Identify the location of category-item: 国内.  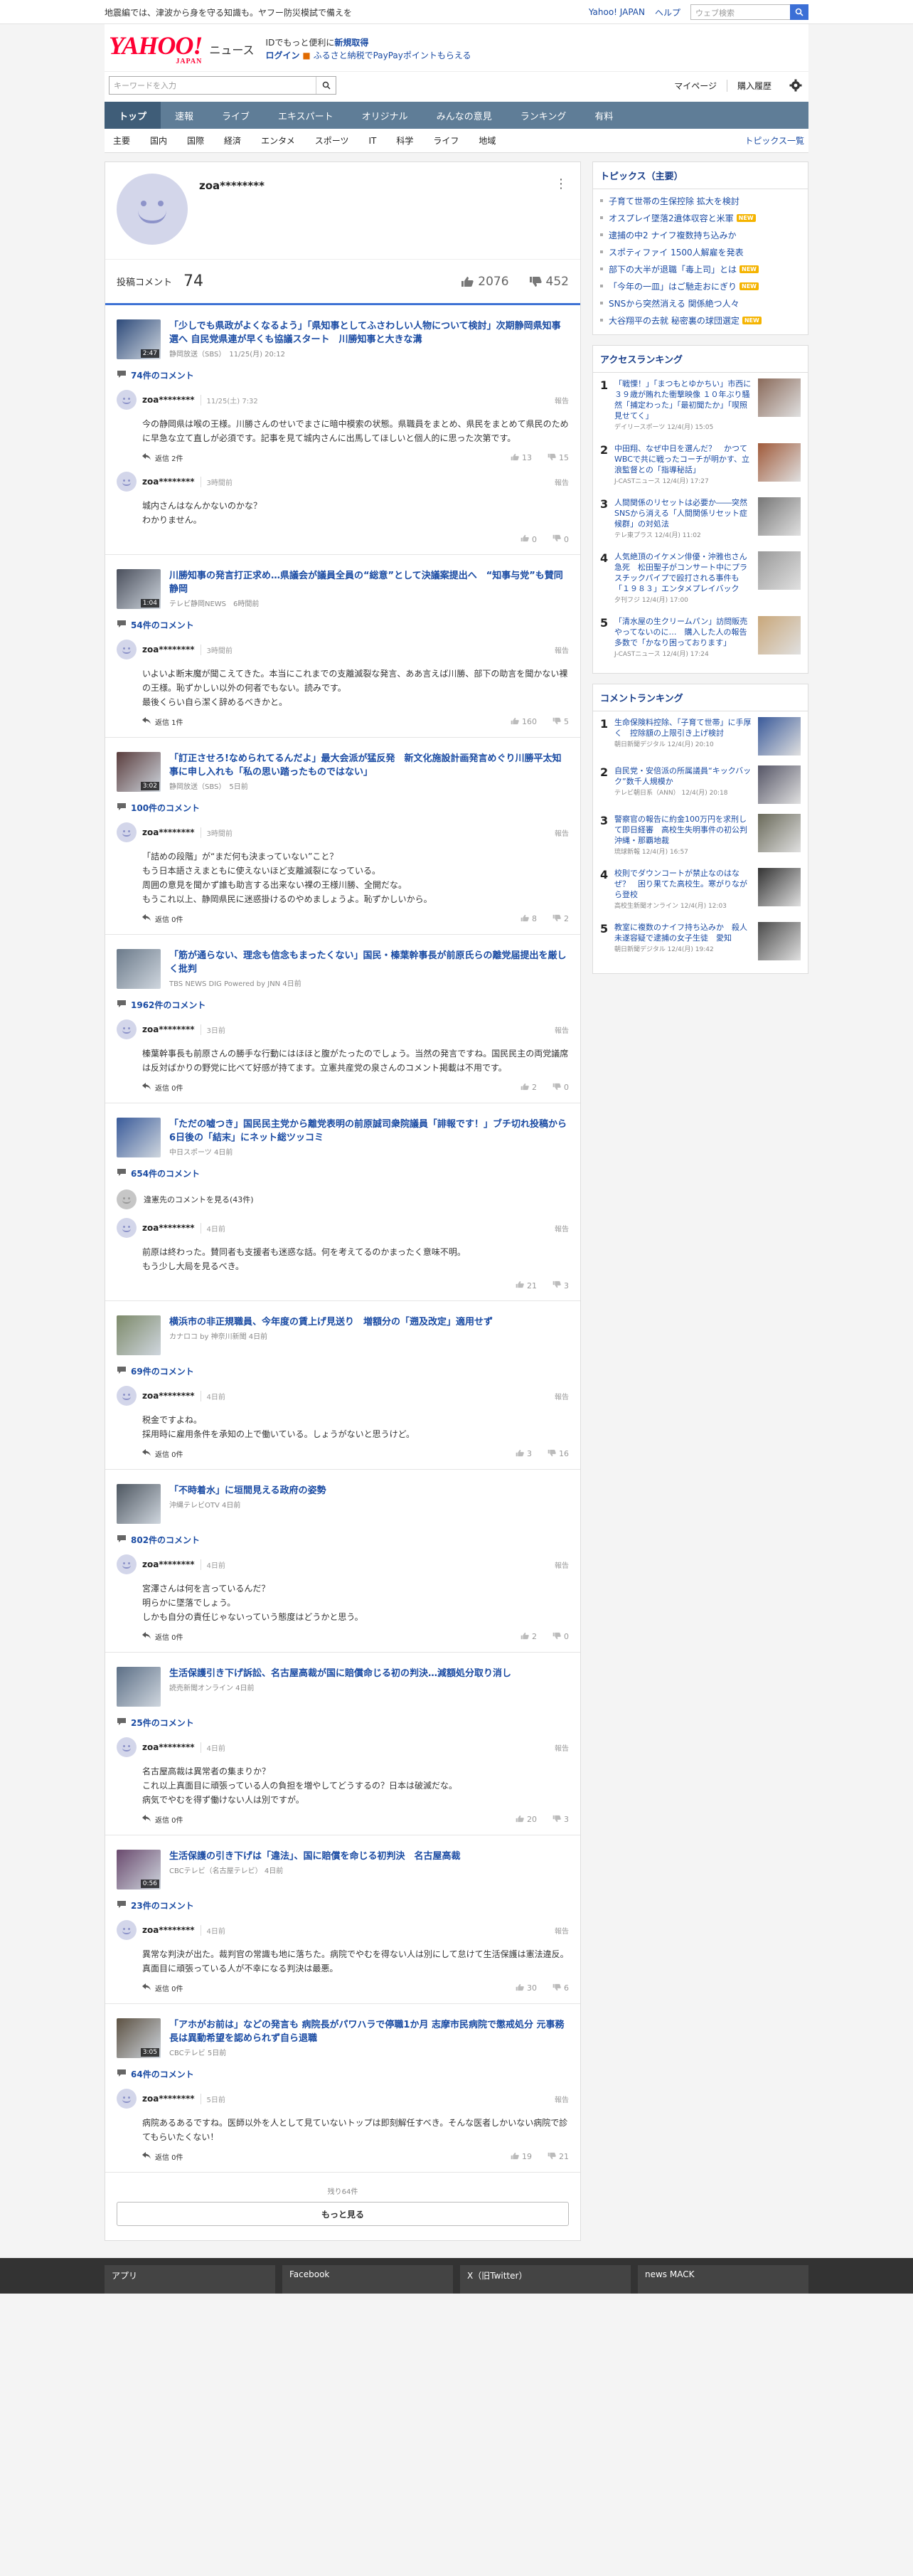
(159, 140).